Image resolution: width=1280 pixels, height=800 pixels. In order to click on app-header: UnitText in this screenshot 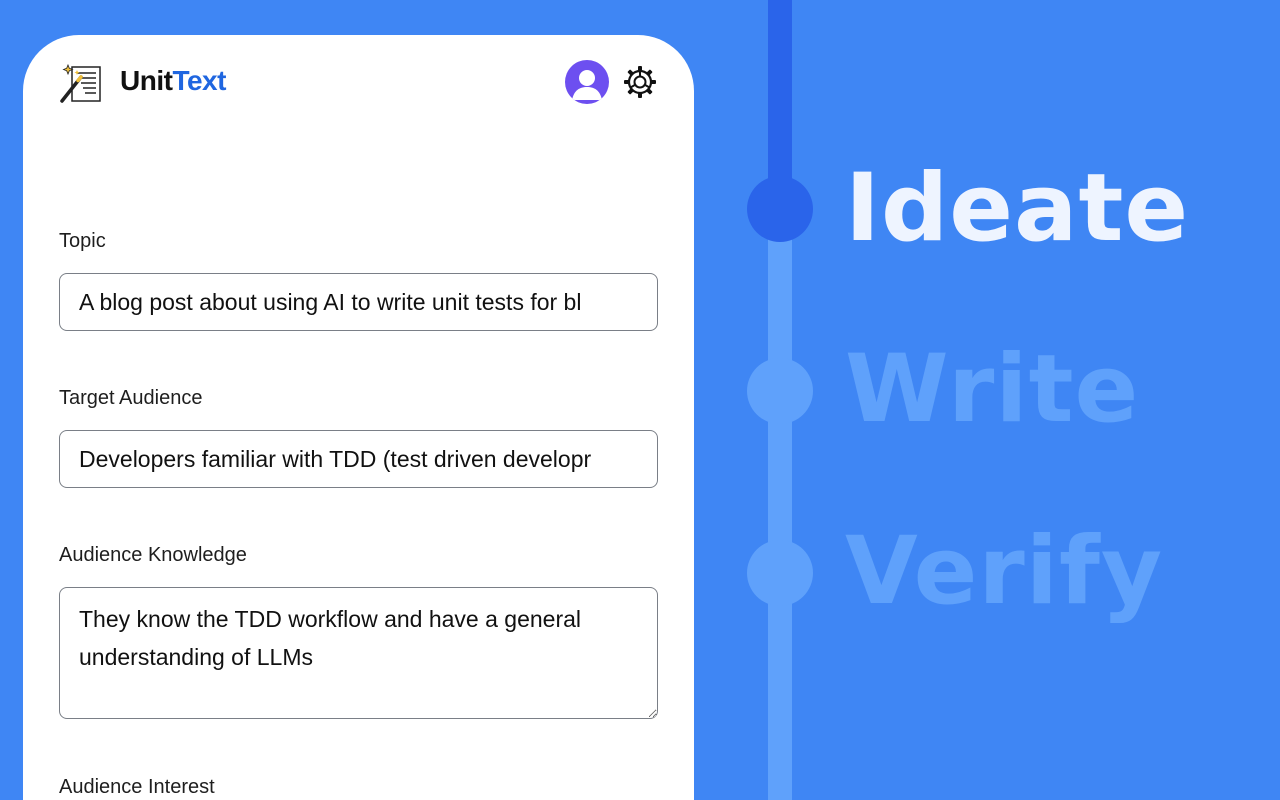, I will do `click(358, 85)`.